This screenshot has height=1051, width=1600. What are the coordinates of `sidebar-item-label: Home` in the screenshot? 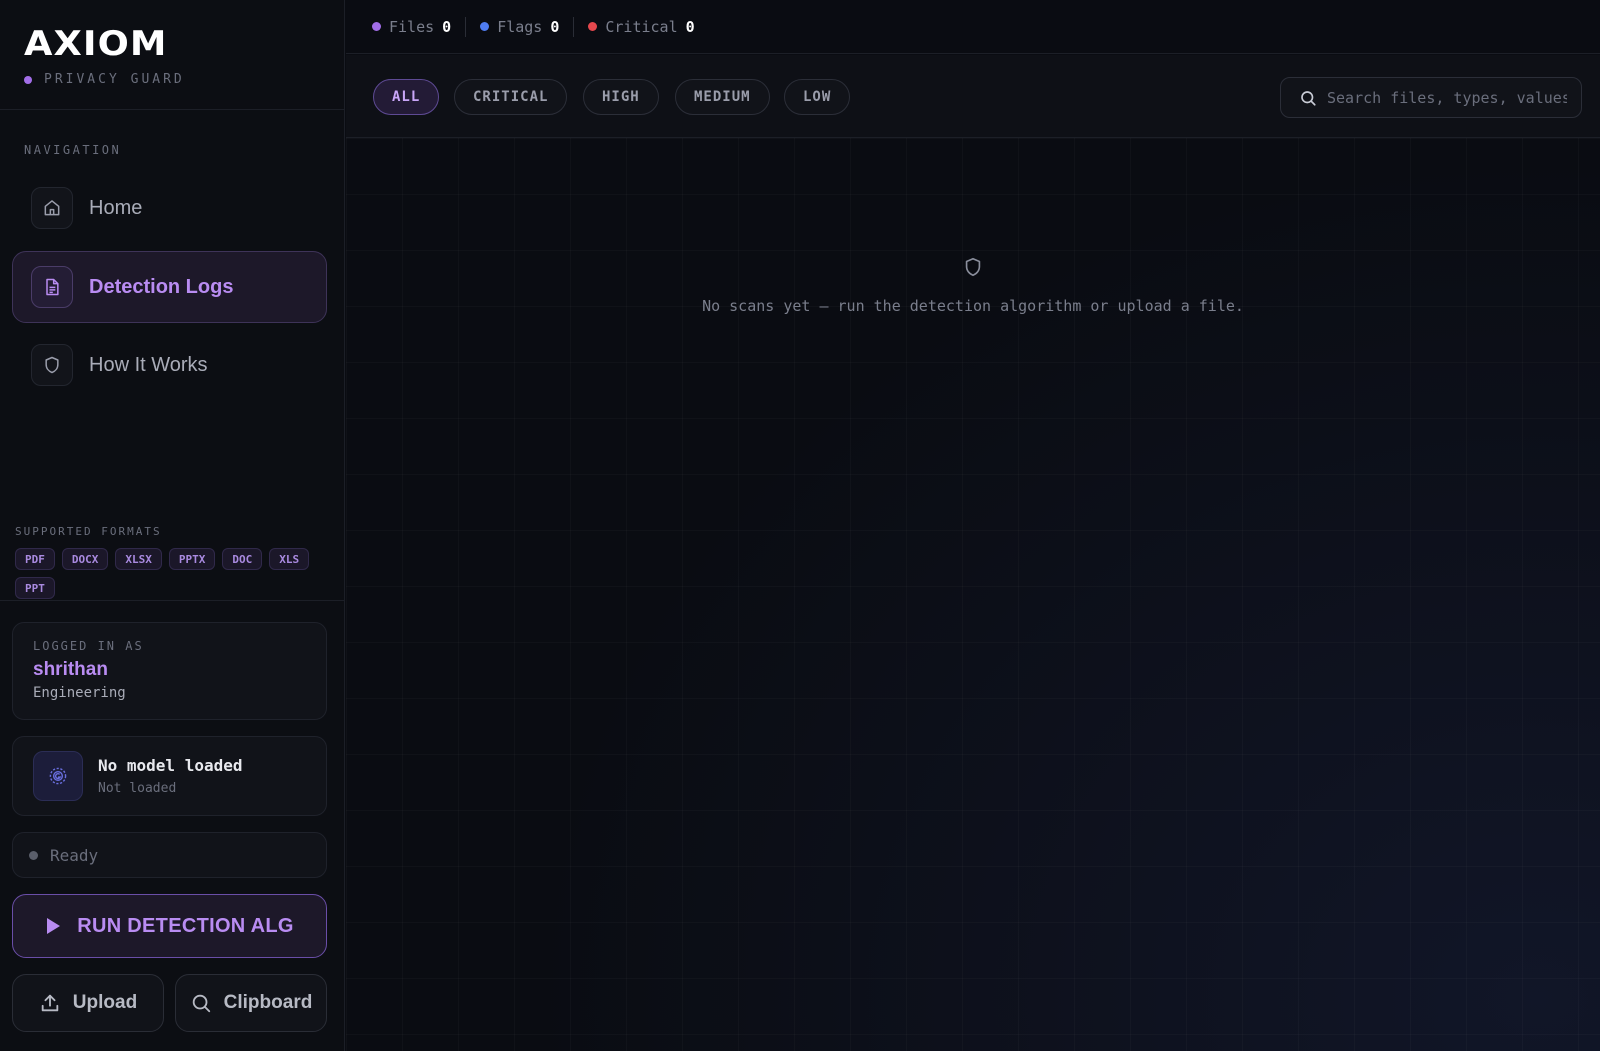 It's located at (116, 207).